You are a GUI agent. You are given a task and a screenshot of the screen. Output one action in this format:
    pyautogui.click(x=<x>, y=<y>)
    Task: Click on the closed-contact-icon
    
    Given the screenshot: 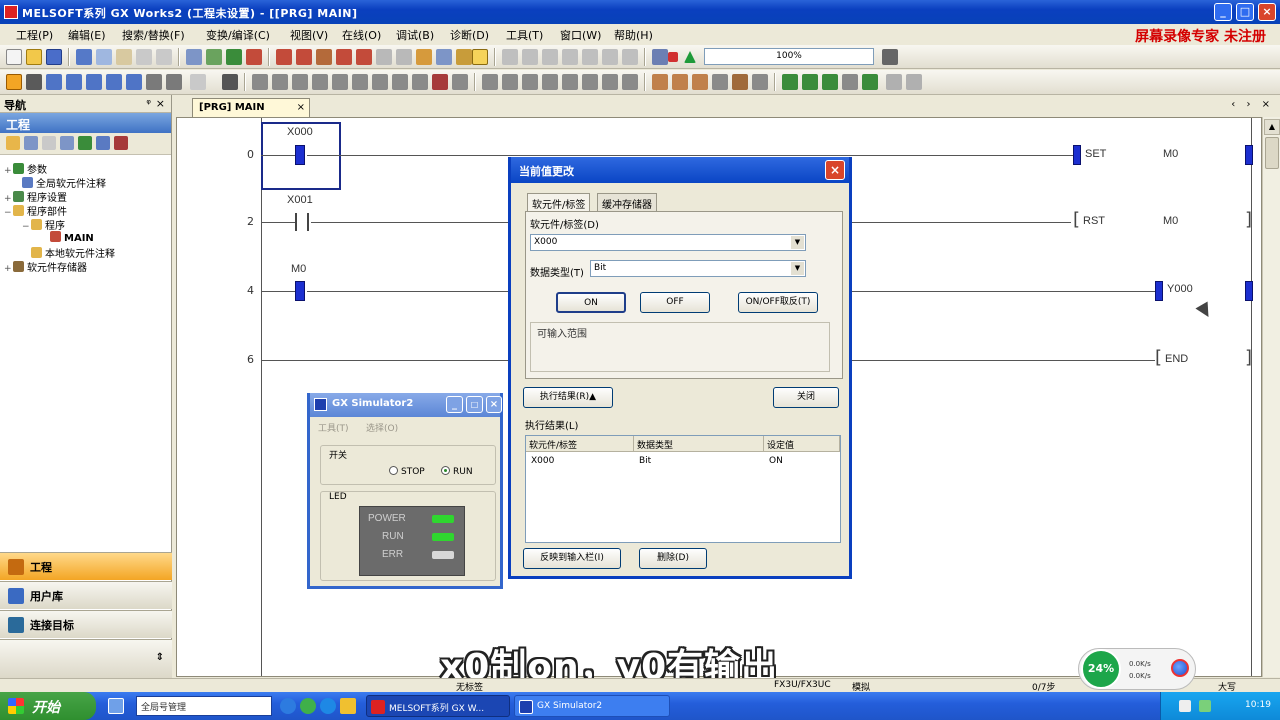 What is the action you would take?
    pyautogui.click(x=300, y=82)
    